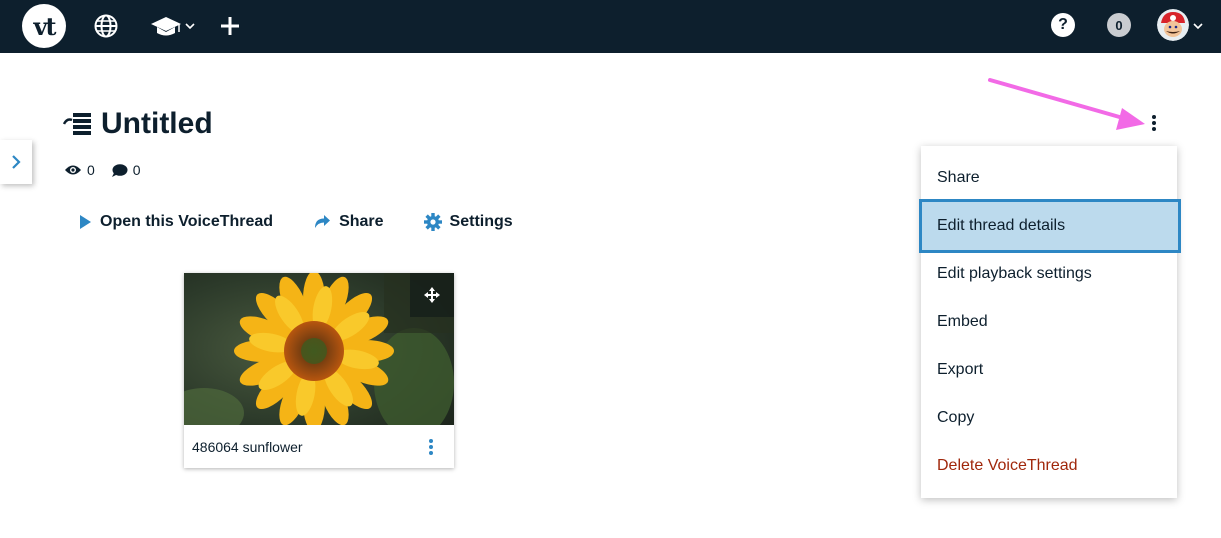 This screenshot has height=538, width=1221. I want to click on views-value: 0, so click(91, 170).